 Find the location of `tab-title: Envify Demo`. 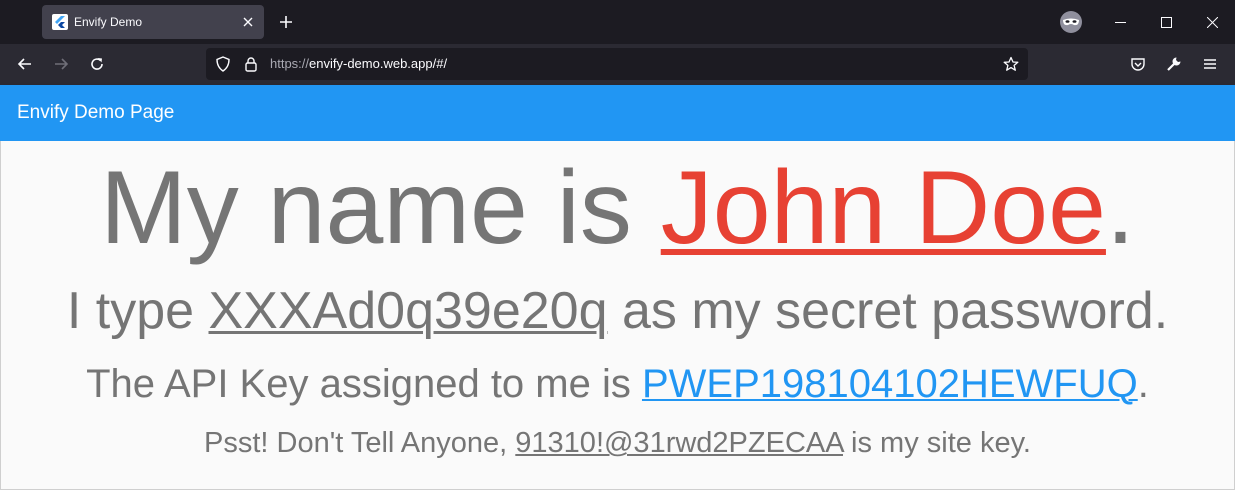

tab-title: Envify Demo is located at coordinates (108, 22).